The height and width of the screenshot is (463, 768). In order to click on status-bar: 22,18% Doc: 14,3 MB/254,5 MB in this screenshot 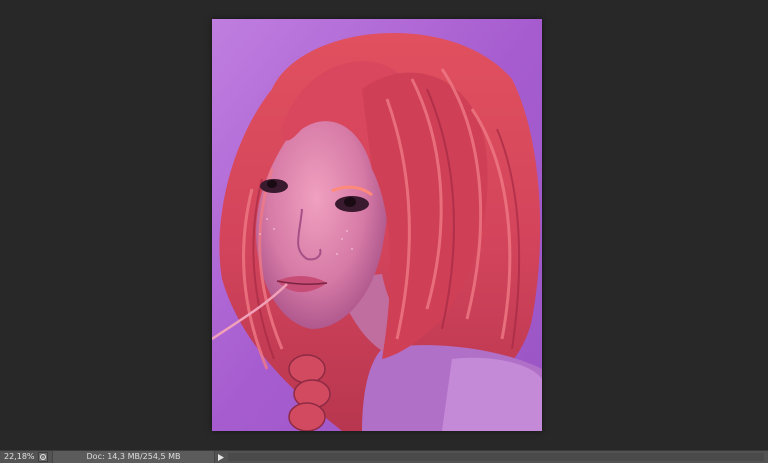, I will do `click(384, 456)`.